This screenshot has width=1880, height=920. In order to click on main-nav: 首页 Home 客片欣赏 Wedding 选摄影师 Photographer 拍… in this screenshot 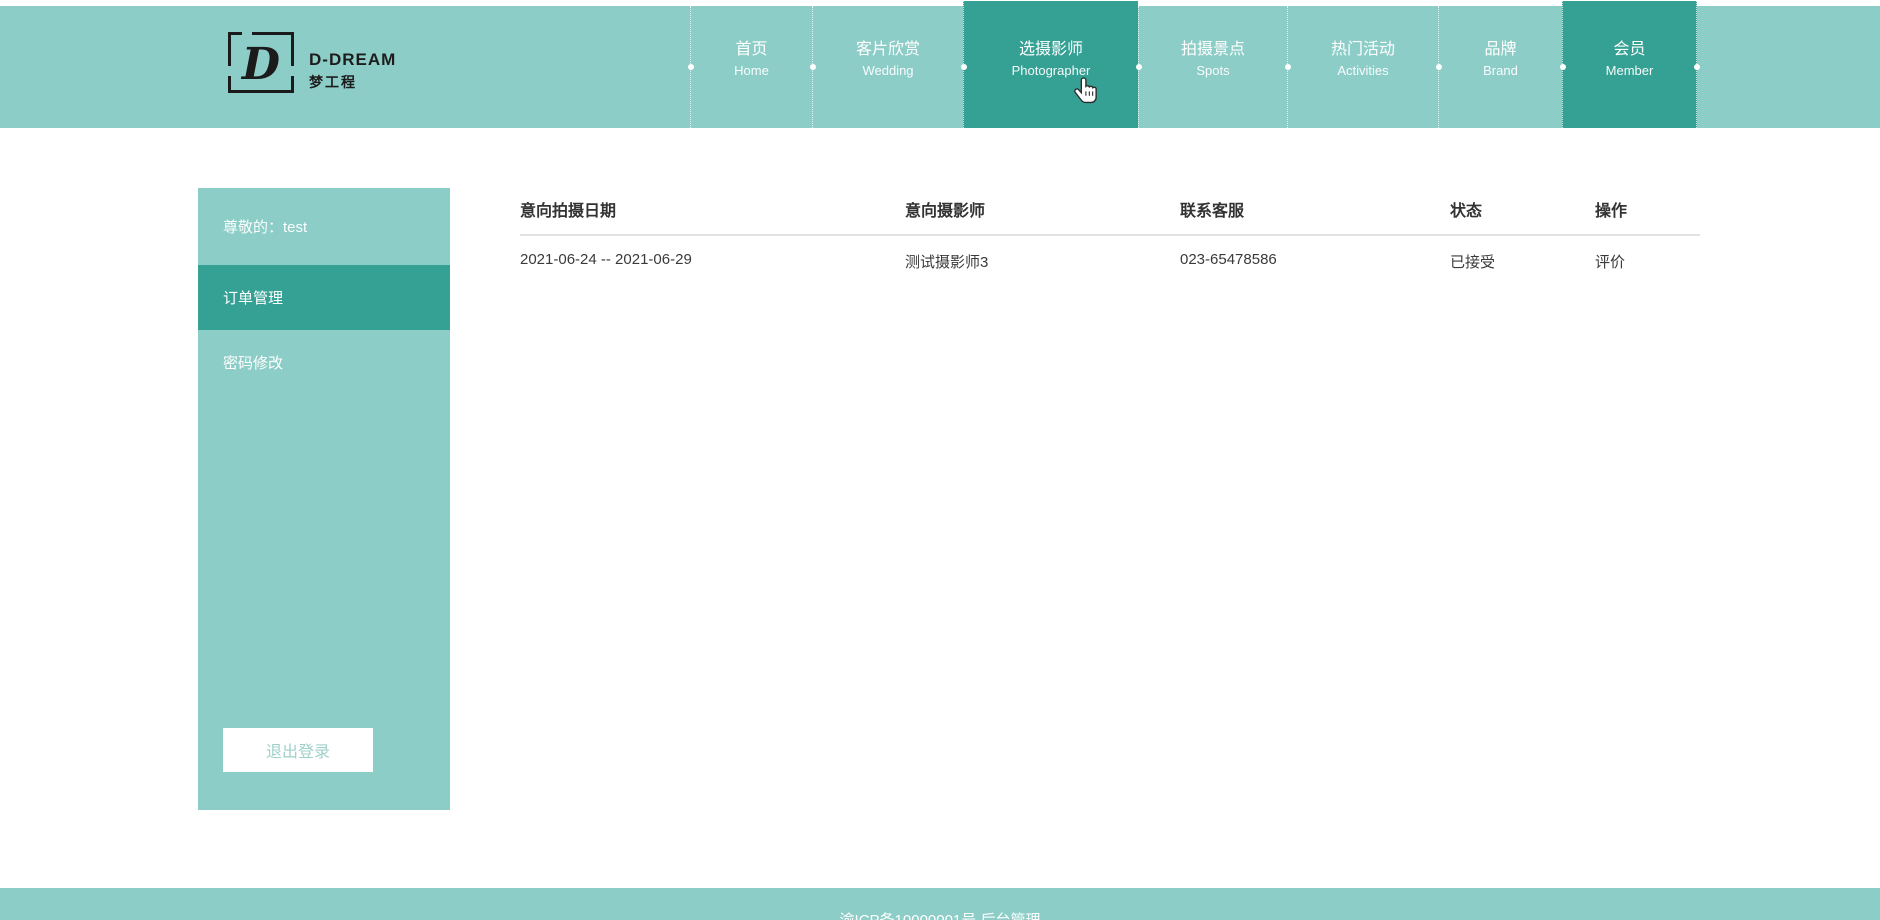, I will do `click(1195, 64)`.